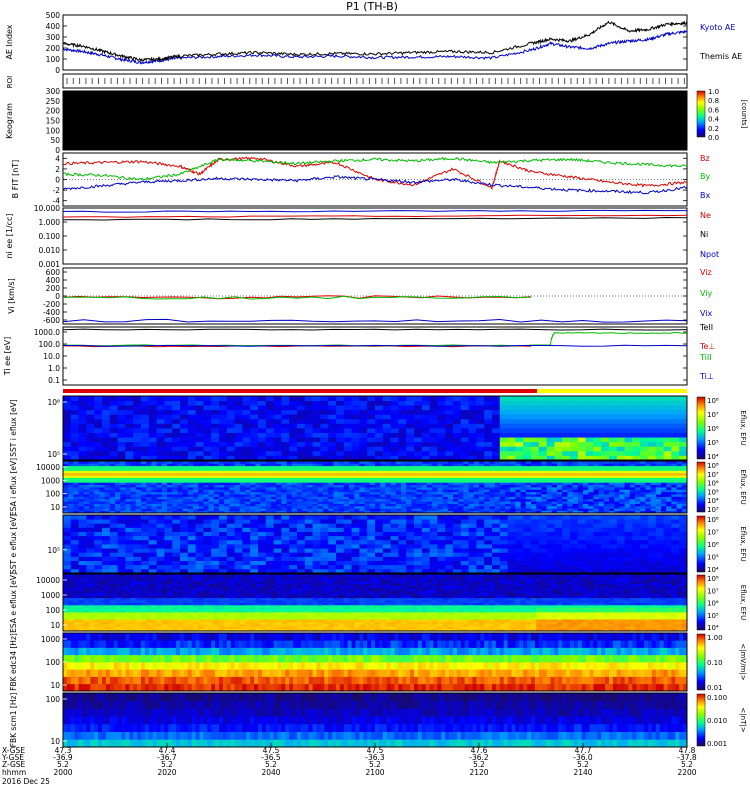  Describe the element at coordinates (53, 101) in the screenshot. I see `ytick-label: 250` at that location.